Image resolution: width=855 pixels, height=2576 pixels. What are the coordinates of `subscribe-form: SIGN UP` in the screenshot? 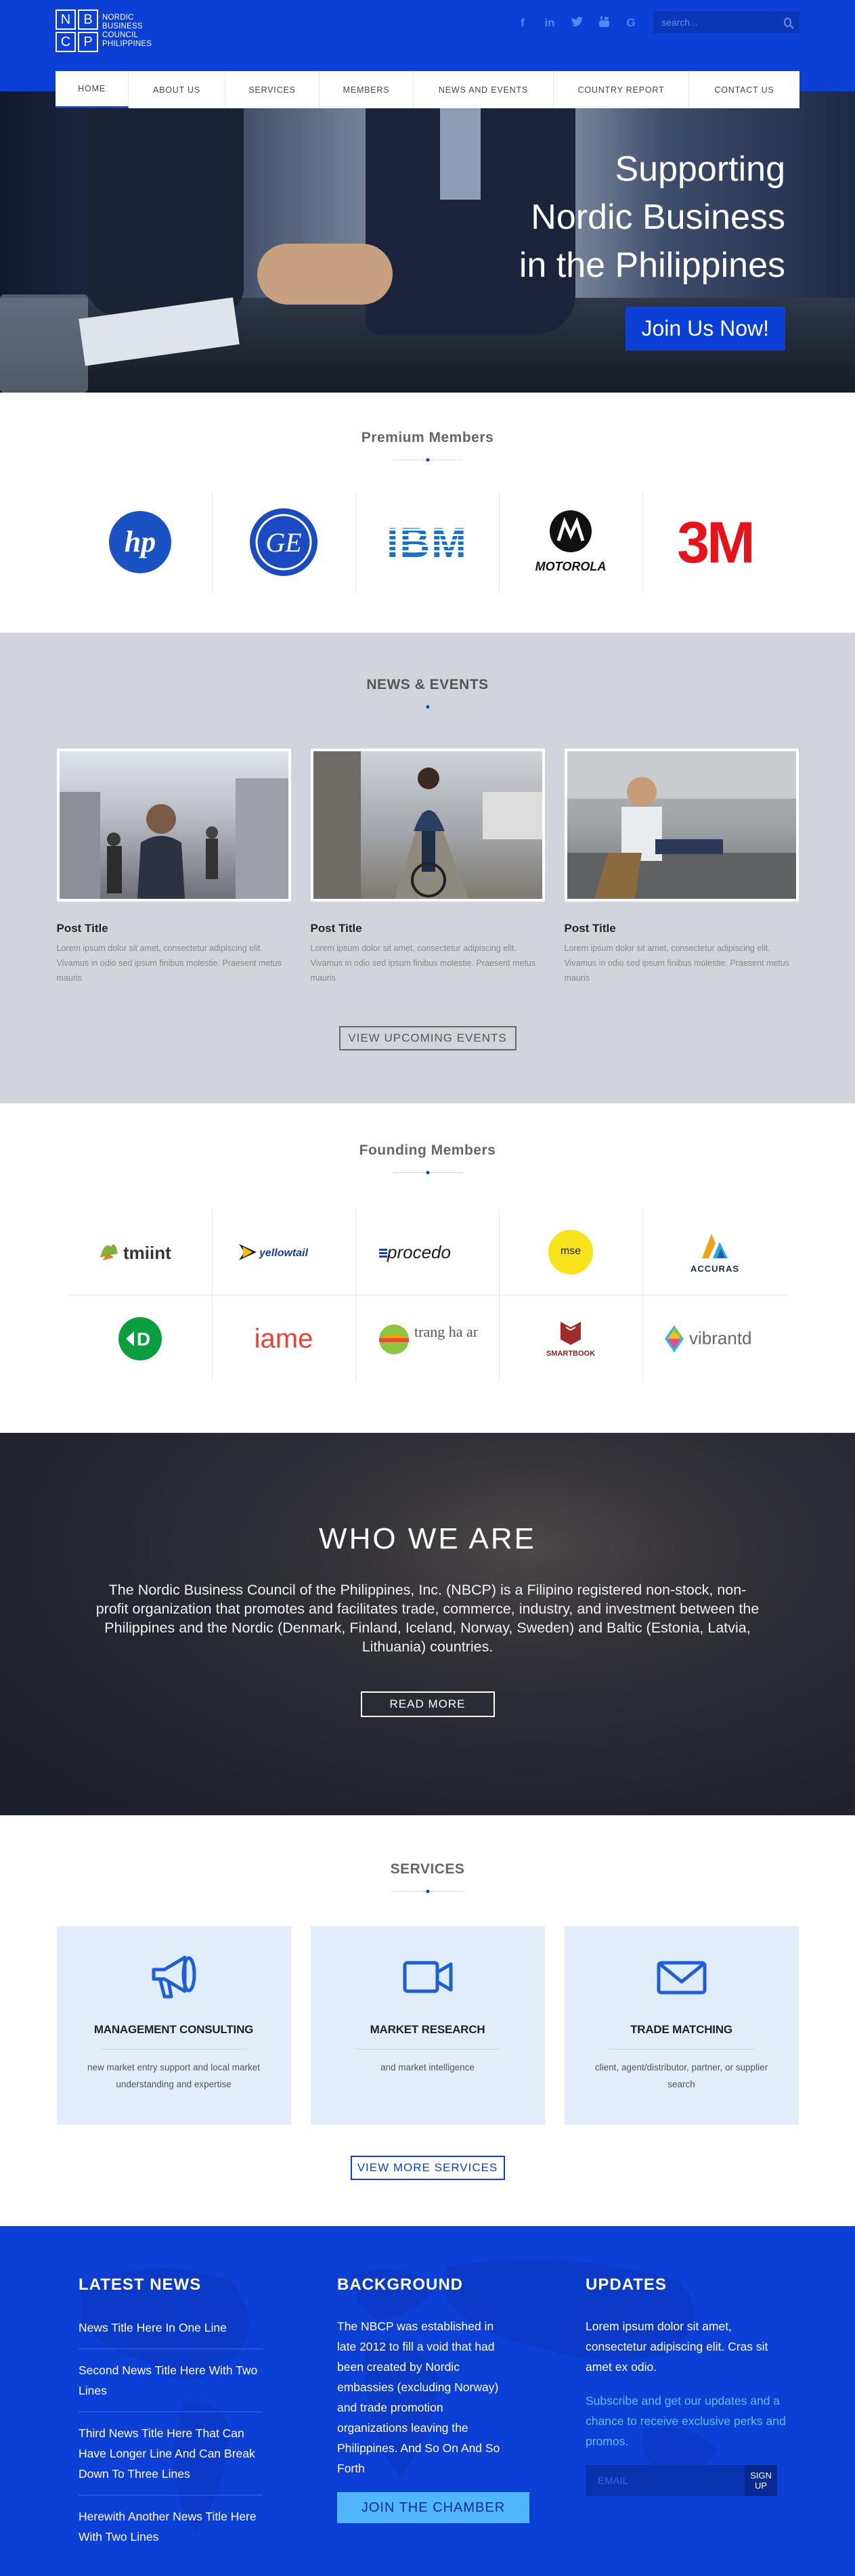 It's located at (681, 2480).